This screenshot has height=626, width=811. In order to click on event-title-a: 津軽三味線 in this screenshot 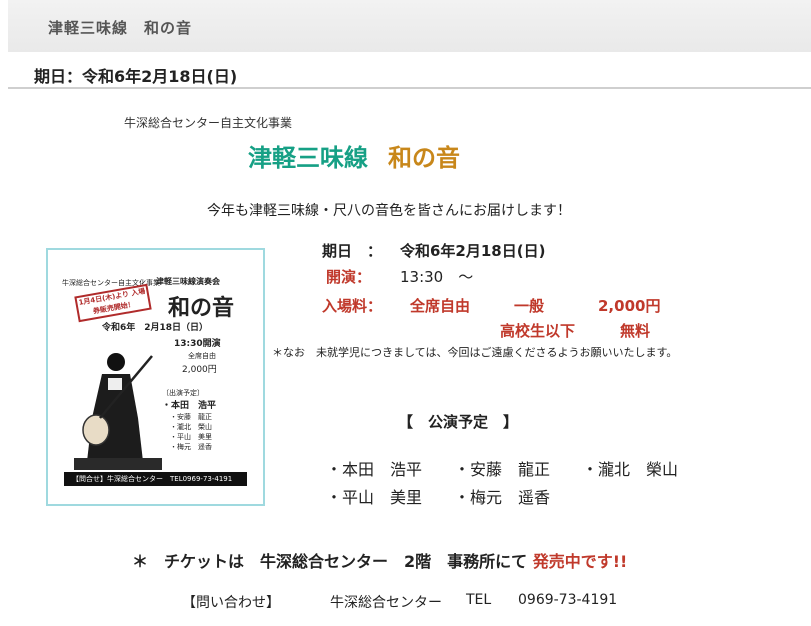, I will do `click(308, 158)`.